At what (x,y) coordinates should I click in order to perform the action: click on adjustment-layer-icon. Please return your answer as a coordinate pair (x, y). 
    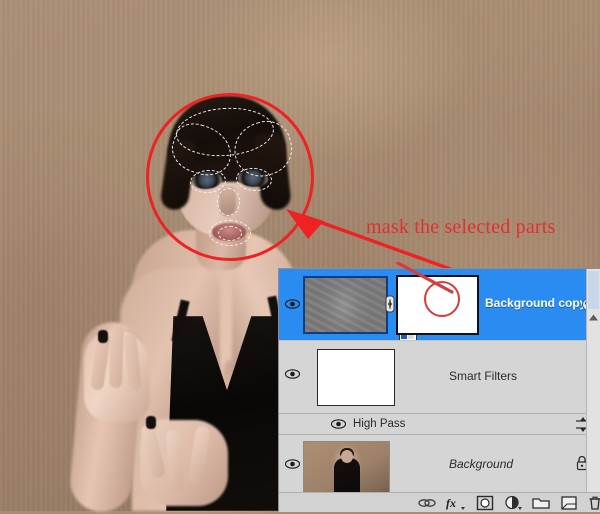
    Looking at the image, I should click on (513, 503).